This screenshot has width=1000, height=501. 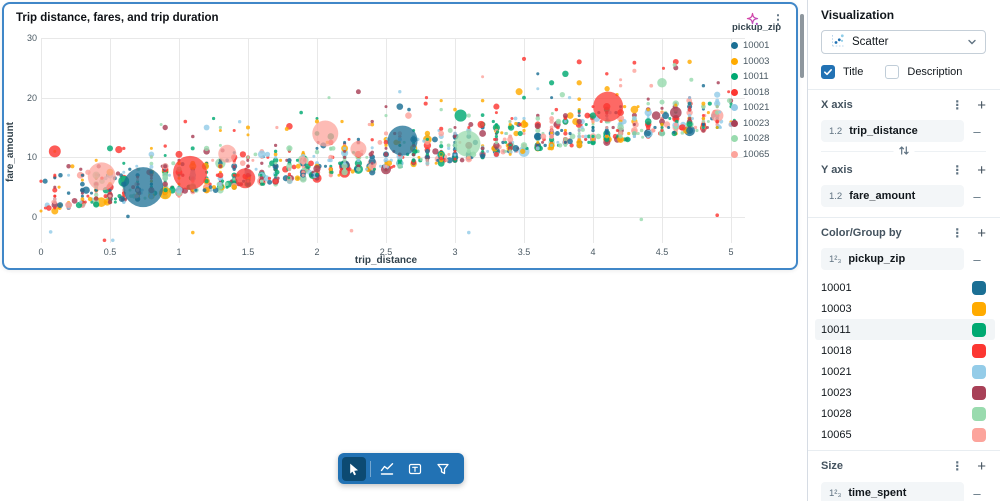 What do you see at coordinates (836, 350) in the screenshot?
I see `color-value-label: 10018` at bounding box center [836, 350].